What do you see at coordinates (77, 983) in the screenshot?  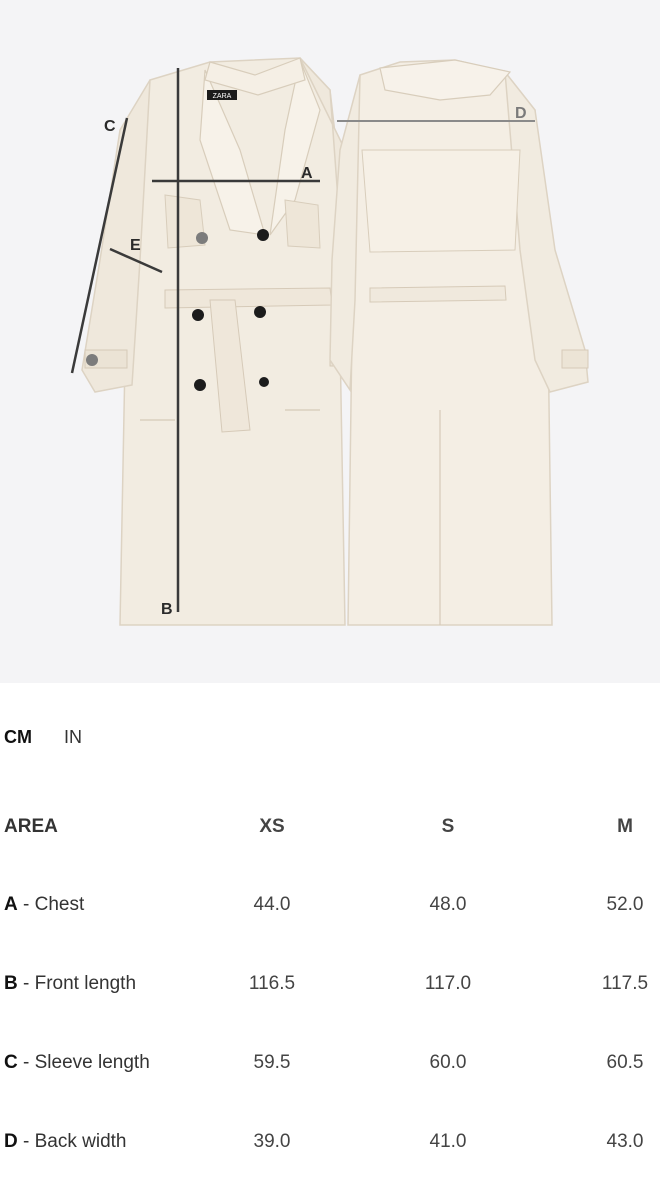 I see `row-name: - Front length` at bounding box center [77, 983].